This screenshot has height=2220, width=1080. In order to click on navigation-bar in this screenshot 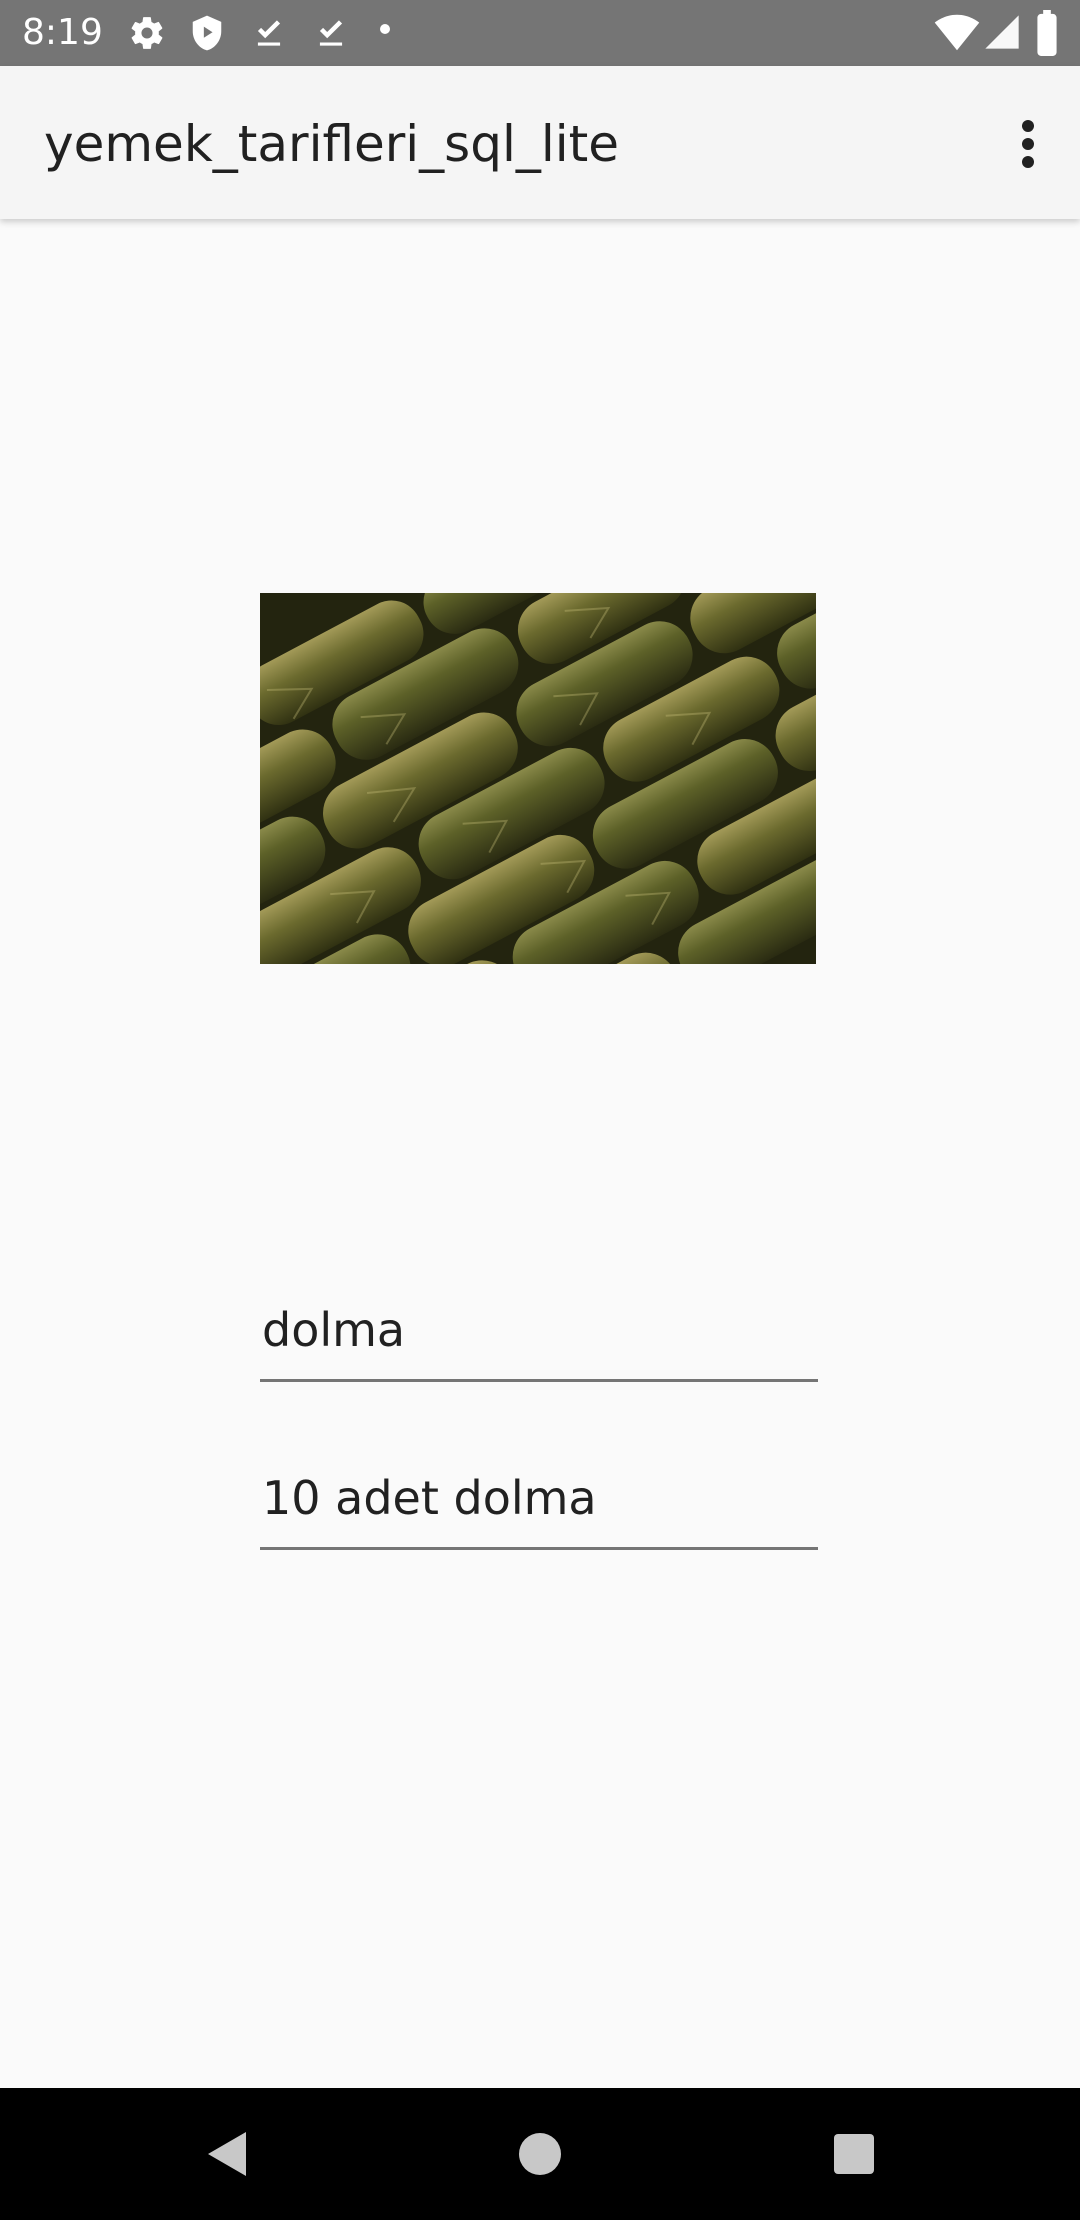, I will do `click(540, 2154)`.